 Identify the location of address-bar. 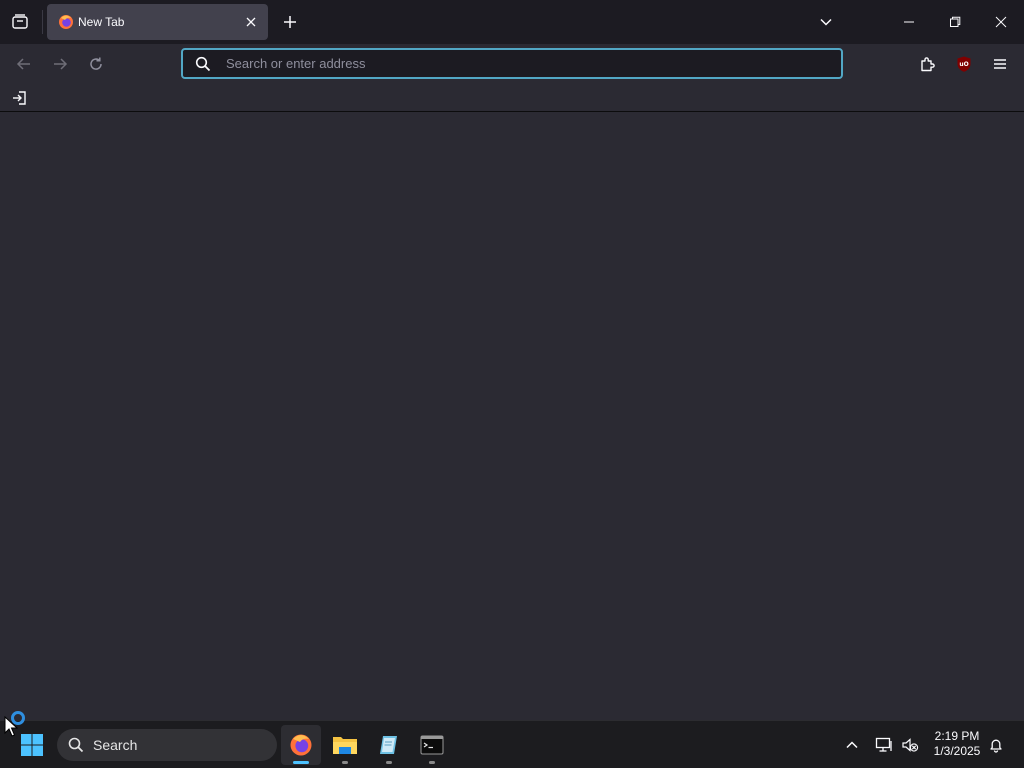
(512, 63).